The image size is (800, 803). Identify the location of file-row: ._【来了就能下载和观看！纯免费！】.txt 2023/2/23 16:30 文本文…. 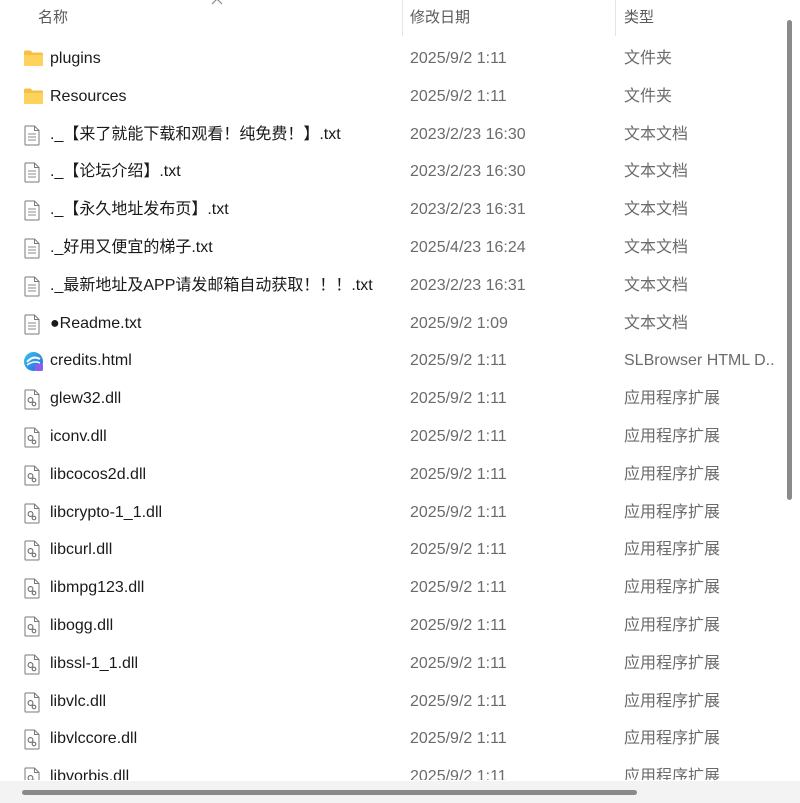
(389, 135).